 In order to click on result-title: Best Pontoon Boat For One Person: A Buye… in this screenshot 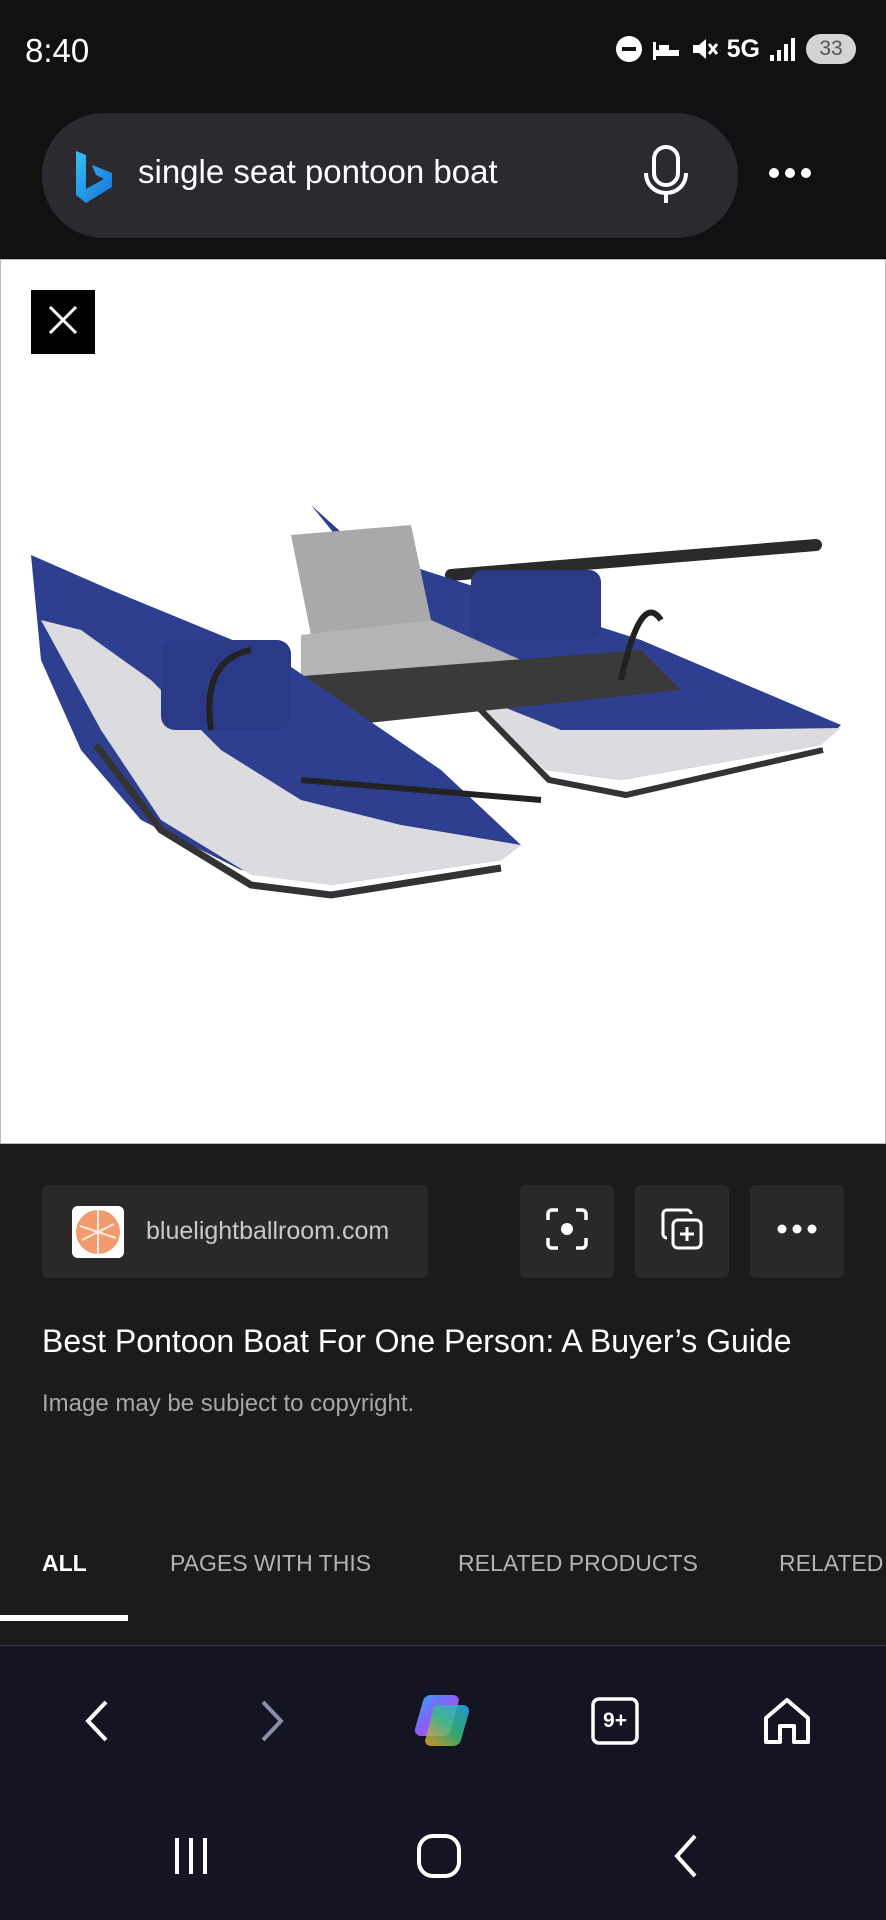, I will do `click(416, 1341)`.